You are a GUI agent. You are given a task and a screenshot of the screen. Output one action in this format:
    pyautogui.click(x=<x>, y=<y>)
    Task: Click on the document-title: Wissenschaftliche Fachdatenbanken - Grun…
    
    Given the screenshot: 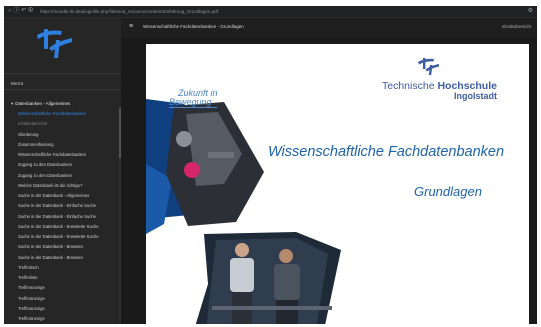 What is the action you would take?
    pyautogui.click(x=193, y=26)
    